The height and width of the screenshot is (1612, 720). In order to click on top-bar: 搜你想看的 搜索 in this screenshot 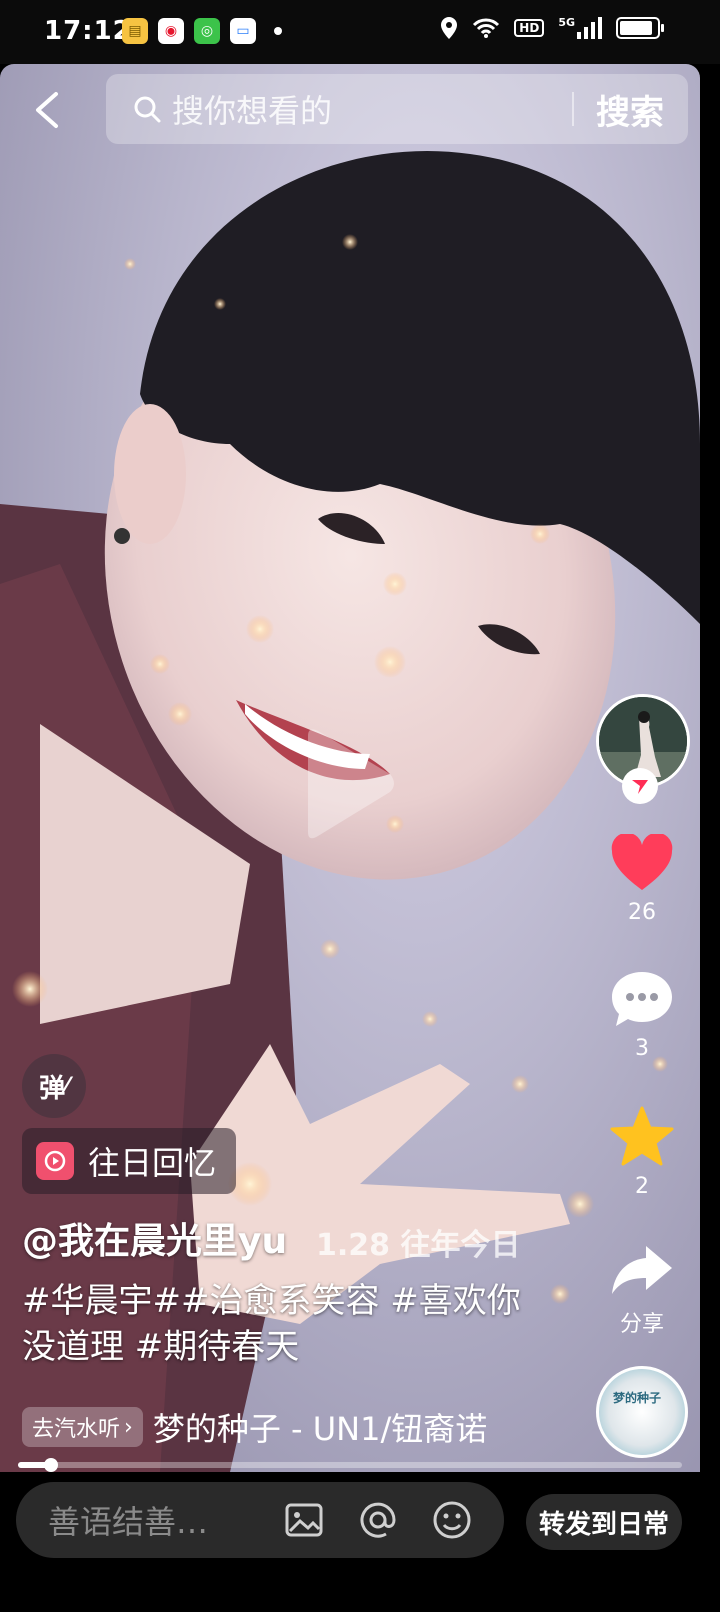, I will do `click(350, 110)`.